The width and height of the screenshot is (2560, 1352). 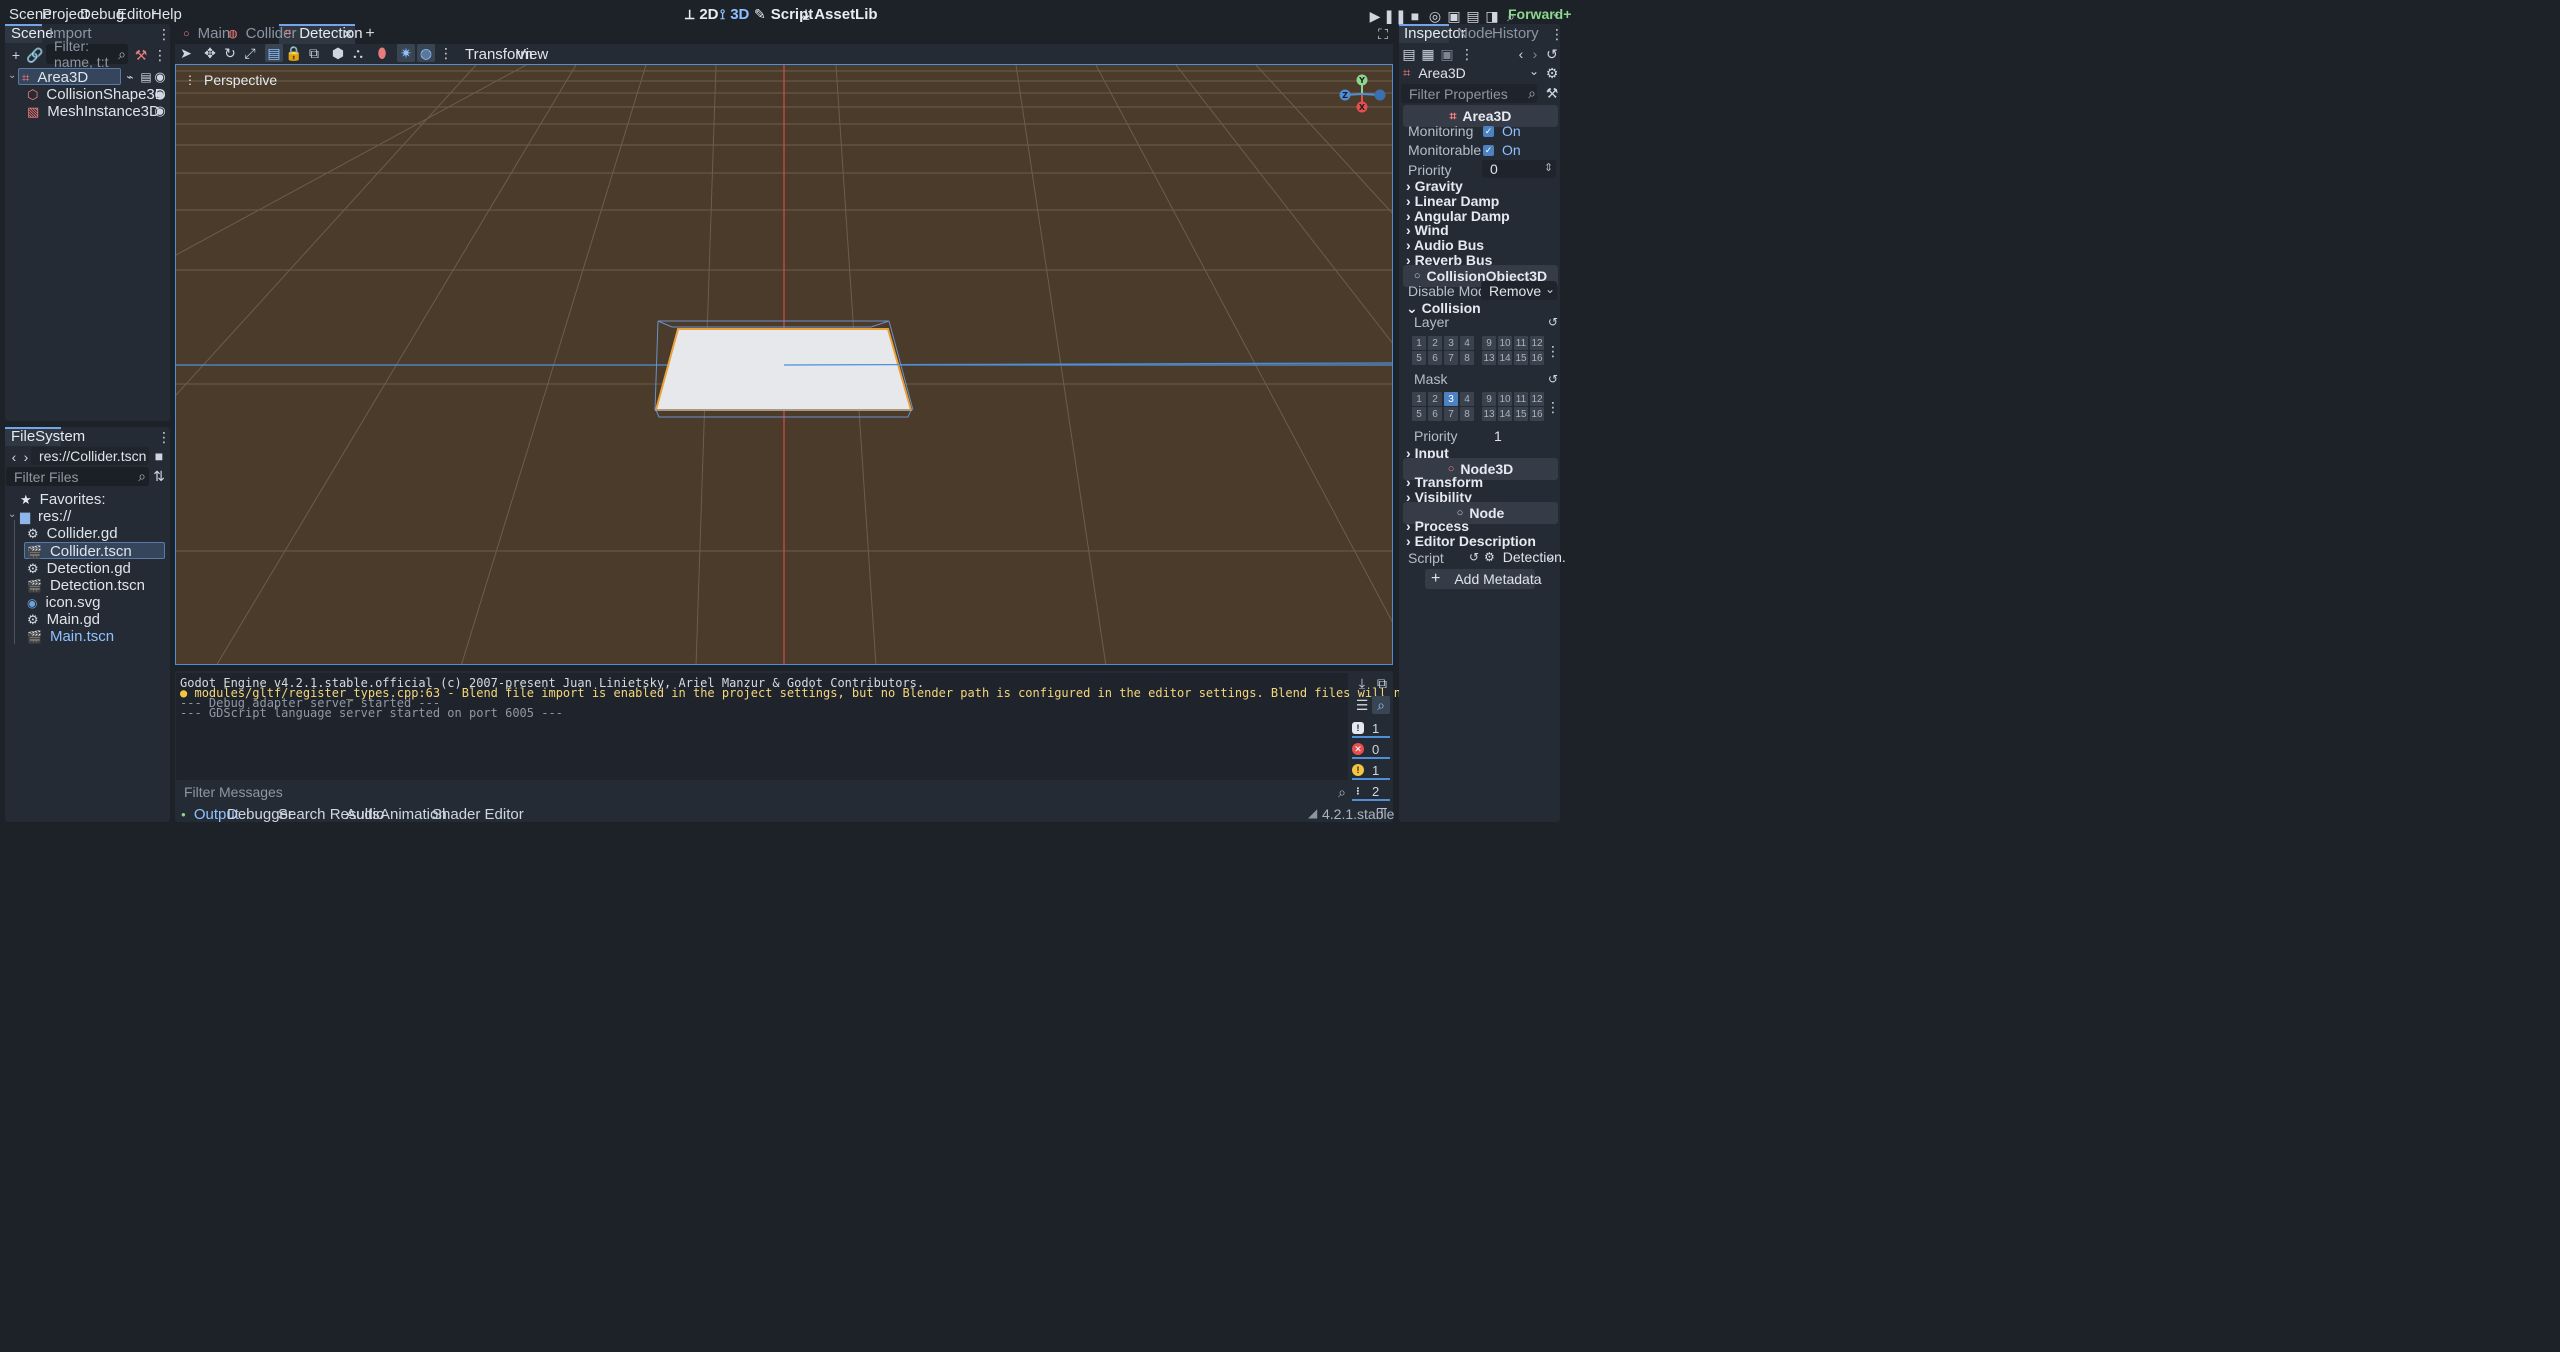 I want to click on error-count-toggle: ✕ 0, so click(x=1371, y=750).